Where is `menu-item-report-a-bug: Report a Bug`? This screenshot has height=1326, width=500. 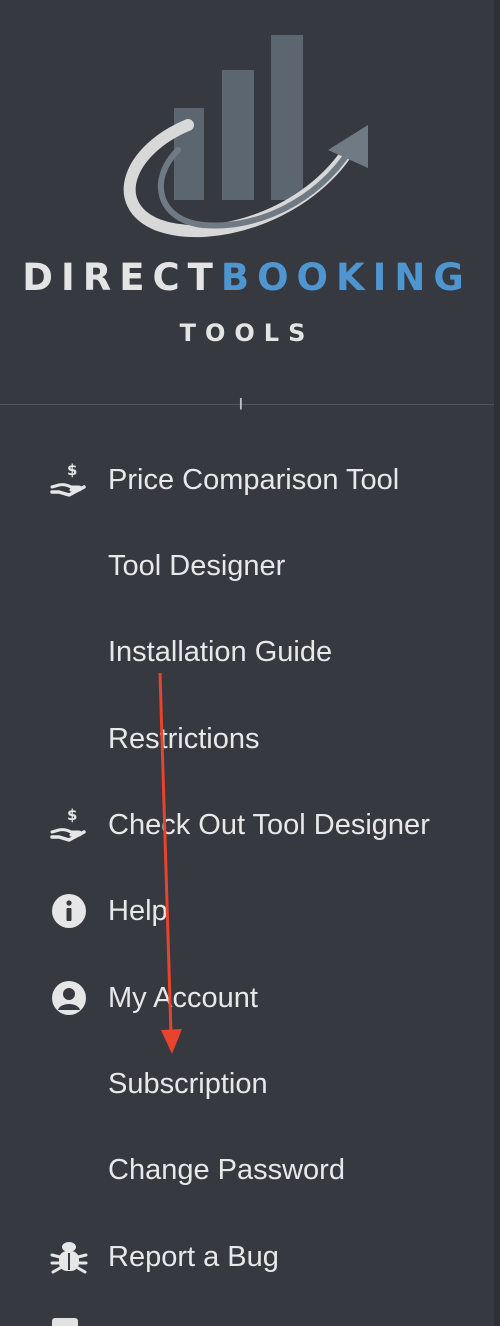 menu-item-report-a-bug: Report a Bug is located at coordinates (247, 1257).